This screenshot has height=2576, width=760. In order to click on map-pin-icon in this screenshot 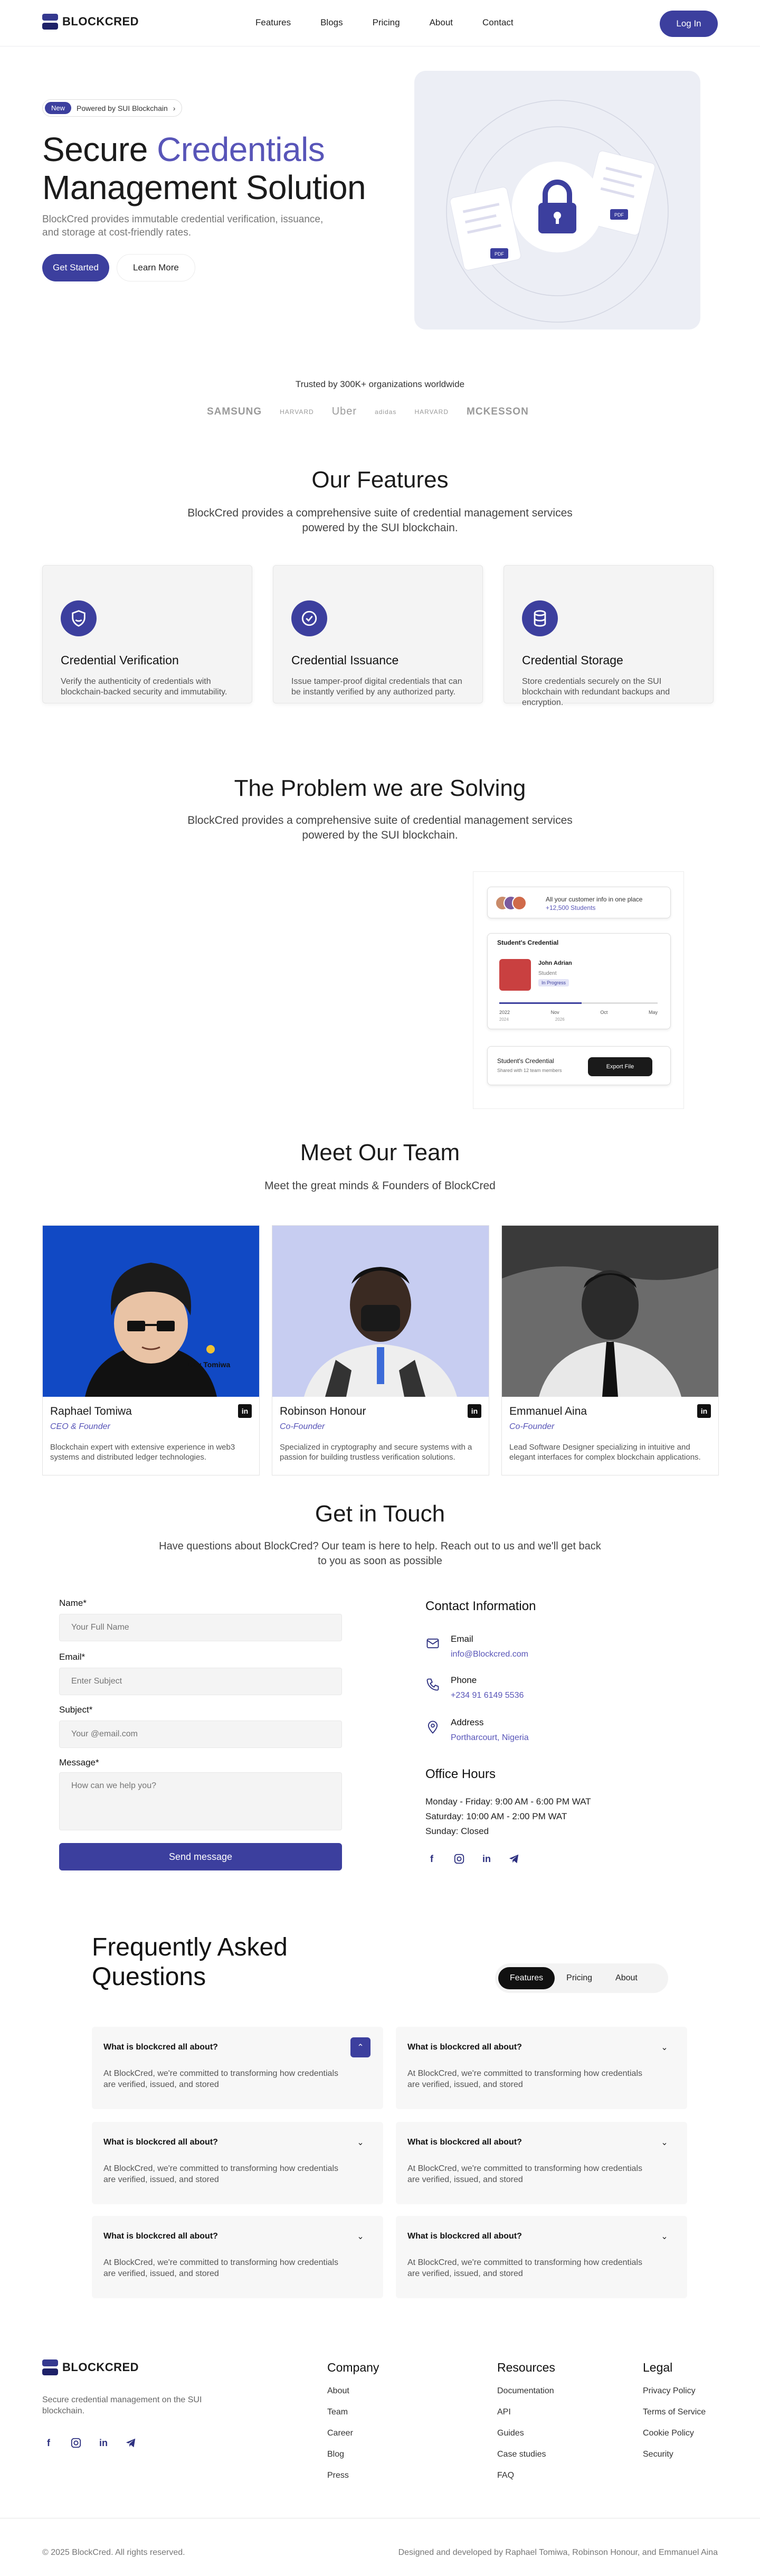, I will do `click(433, 1727)`.